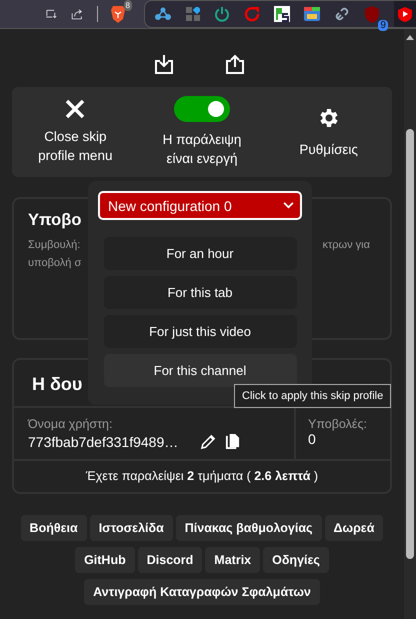 The height and width of the screenshot is (619, 416). Describe the element at coordinates (296, 560) in the screenshot. I see `link-button: Οδηγίες` at that location.